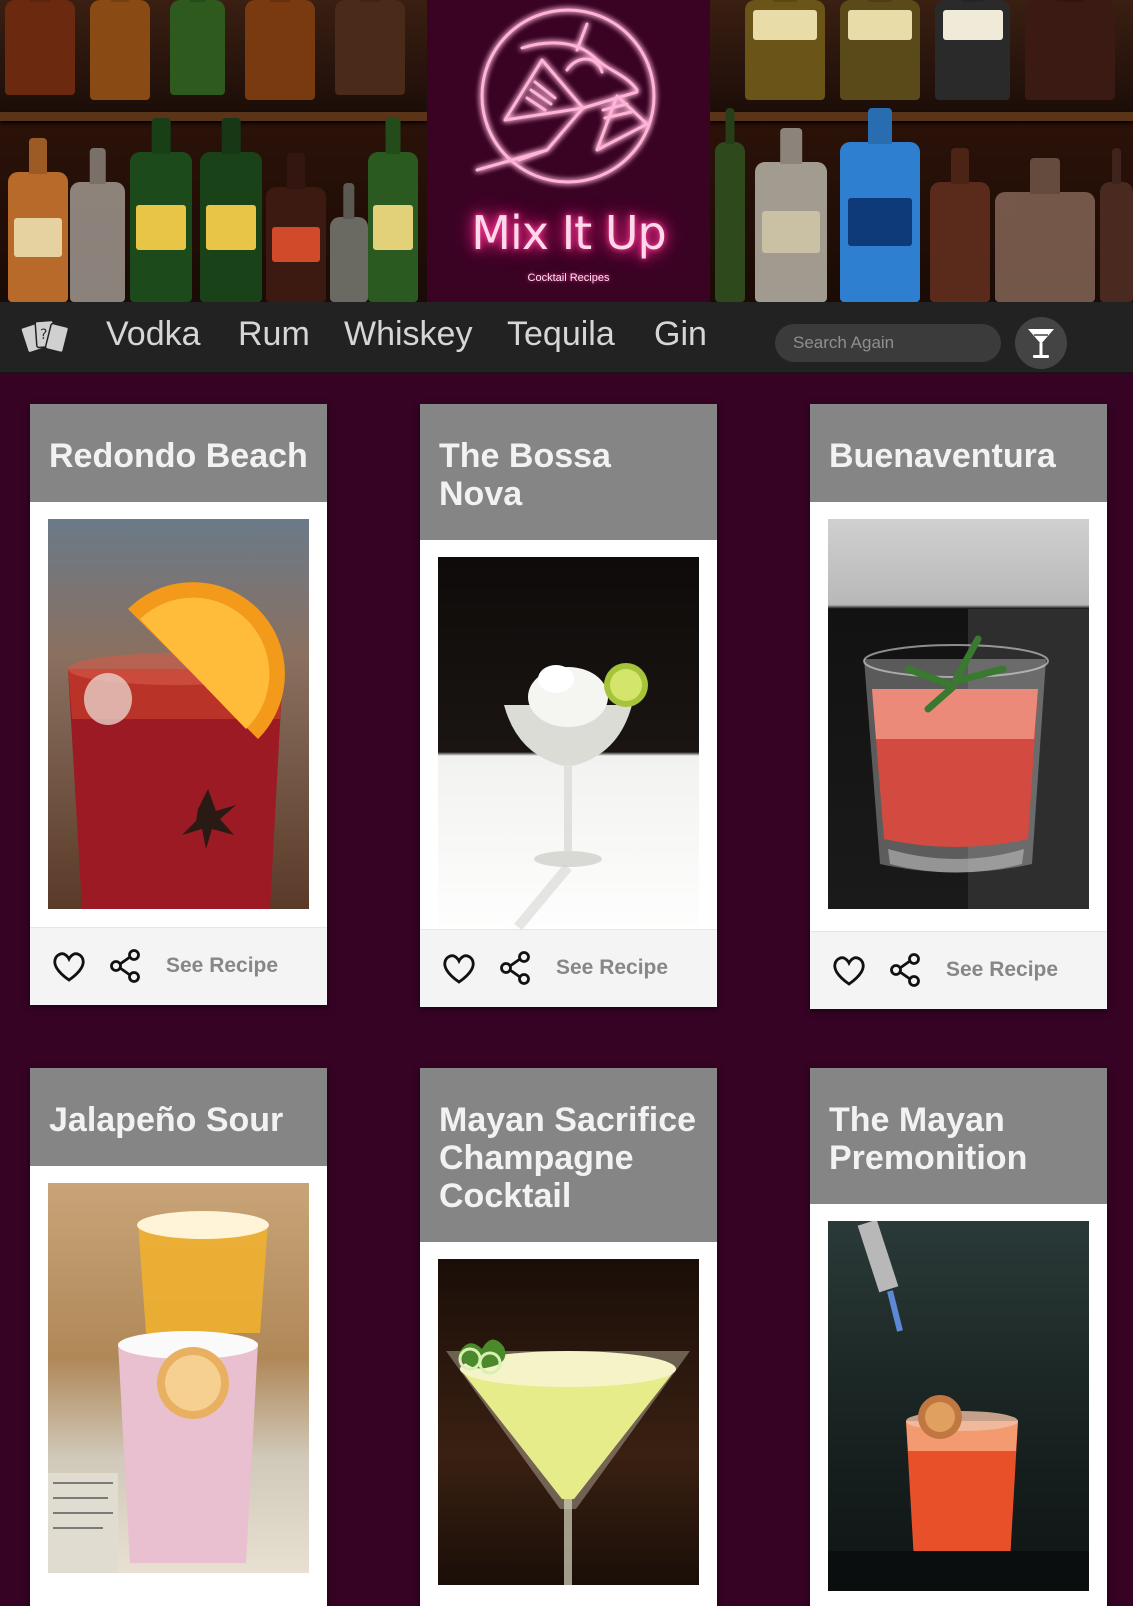 The width and height of the screenshot is (1133, 1606). I want to click on brand-logo: Mix It Up Cocktail Recipes, so click(568, 151).